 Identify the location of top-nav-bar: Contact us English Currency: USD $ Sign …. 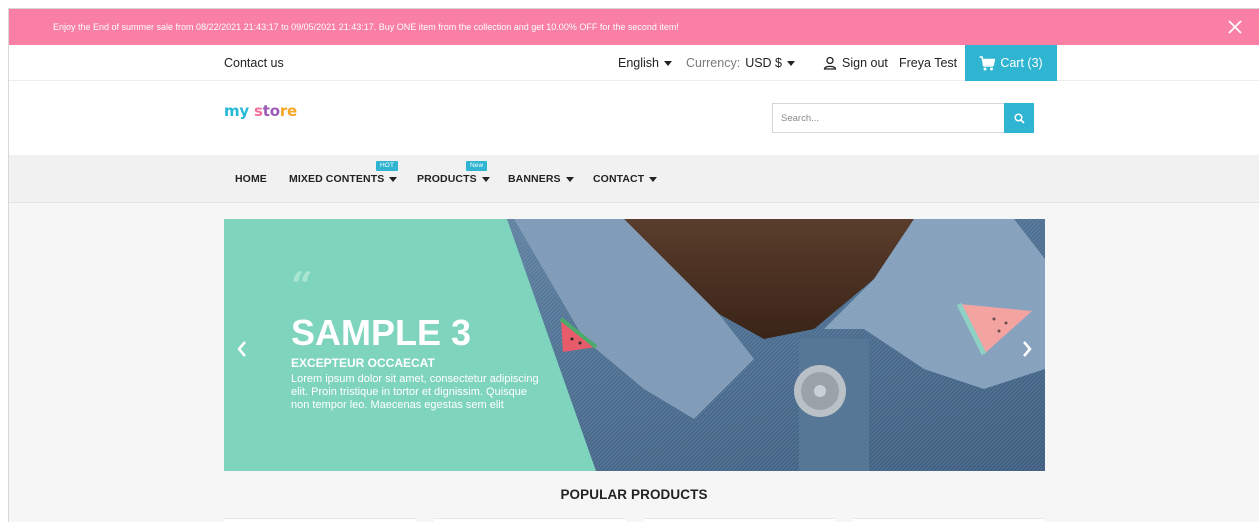
(634, 63).